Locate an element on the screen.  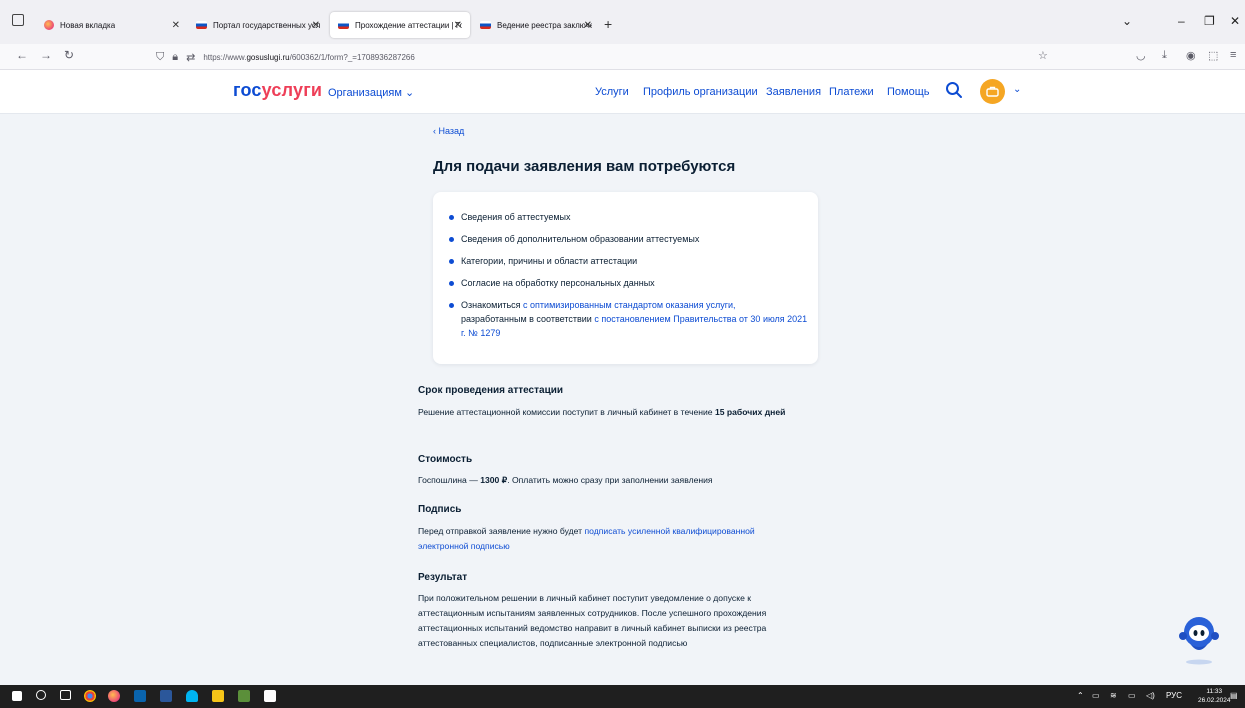
maximize-icon: ❐ is located at coordinates (1209, 21).